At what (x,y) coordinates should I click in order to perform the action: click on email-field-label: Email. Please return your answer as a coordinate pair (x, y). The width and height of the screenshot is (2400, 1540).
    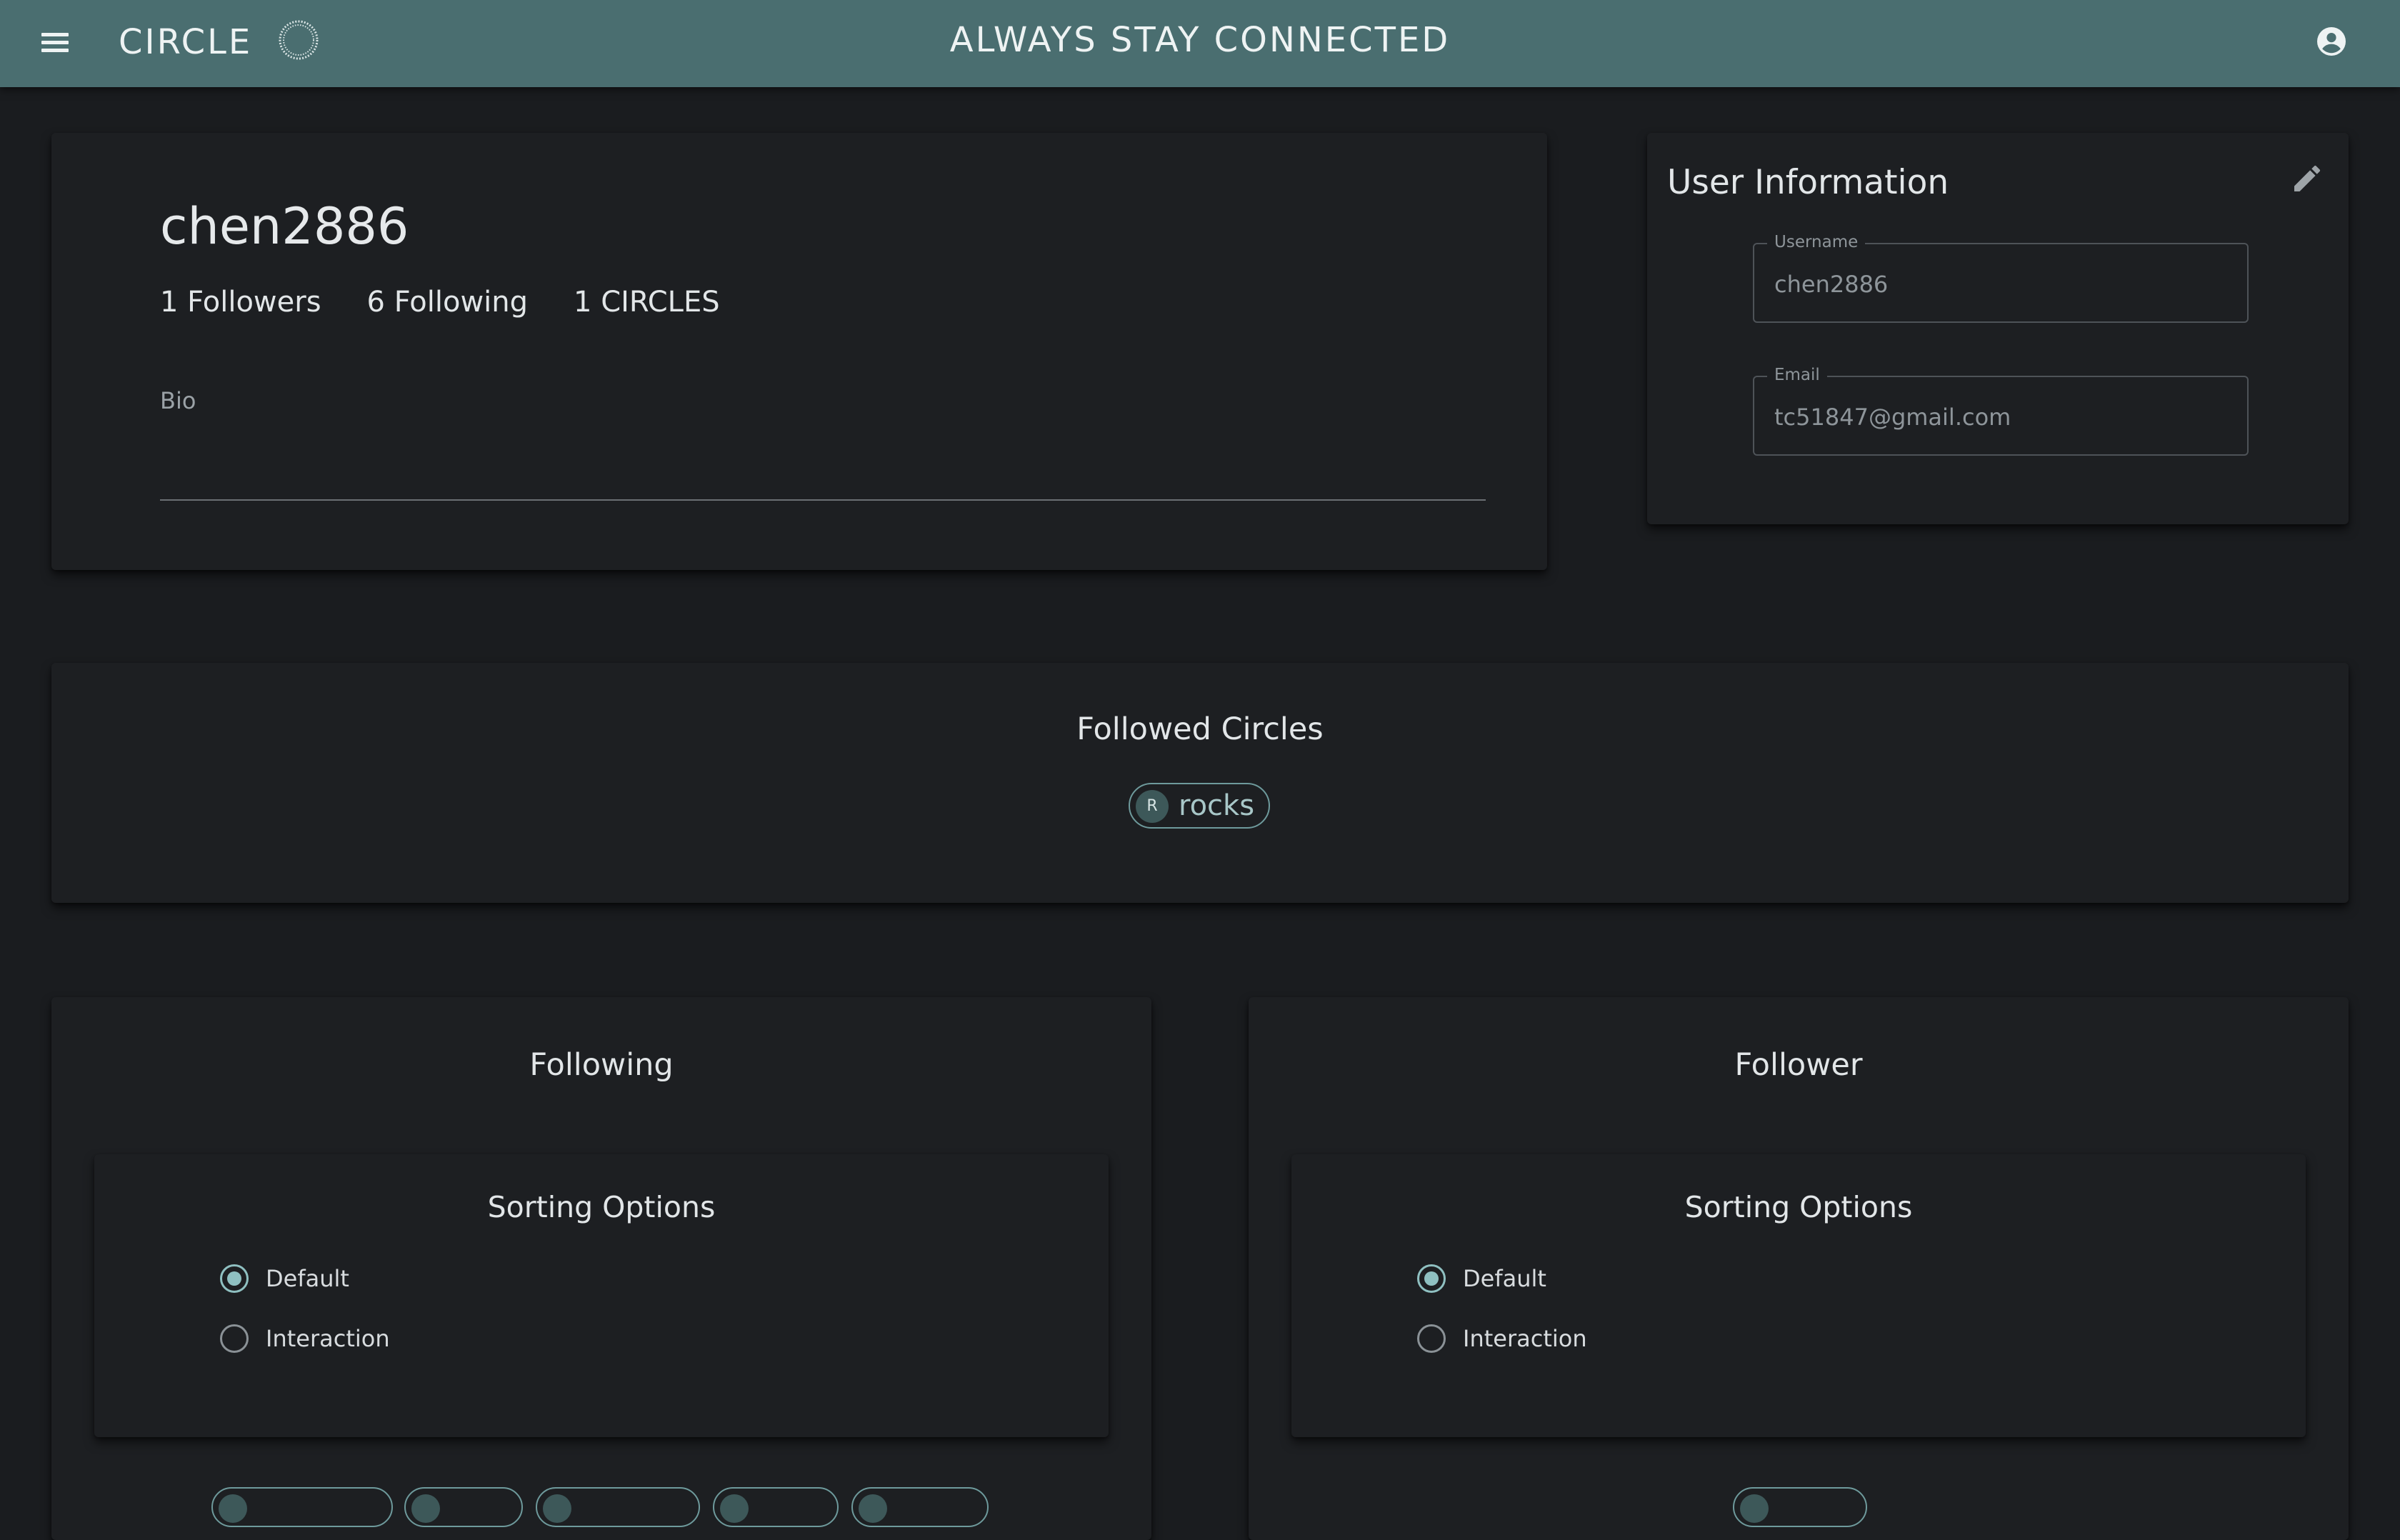
    Looking at the image, I should click on (1797, 375).